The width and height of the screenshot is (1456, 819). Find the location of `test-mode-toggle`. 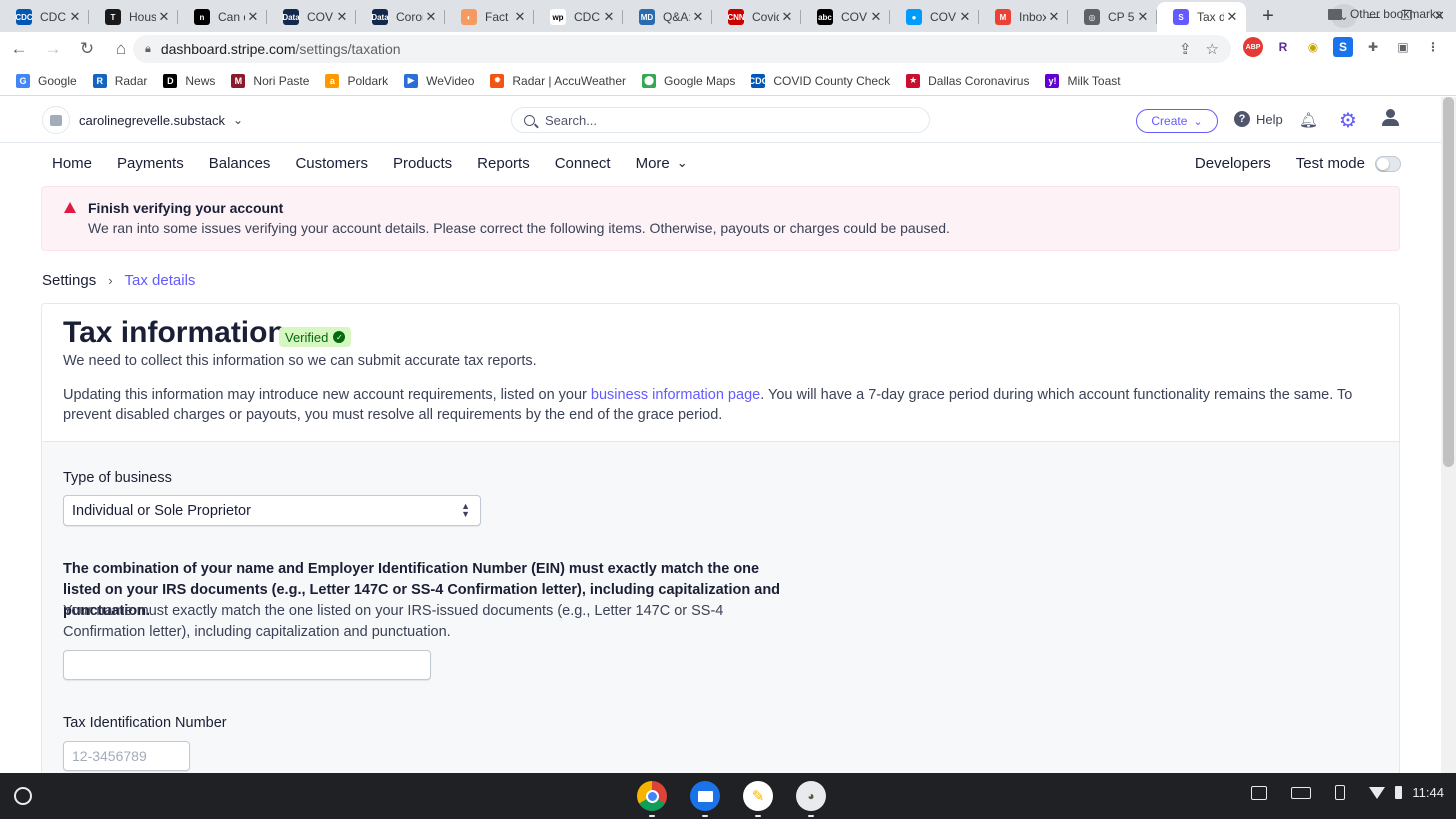

test-mode-toggle is located at coordinates (1388, 163).